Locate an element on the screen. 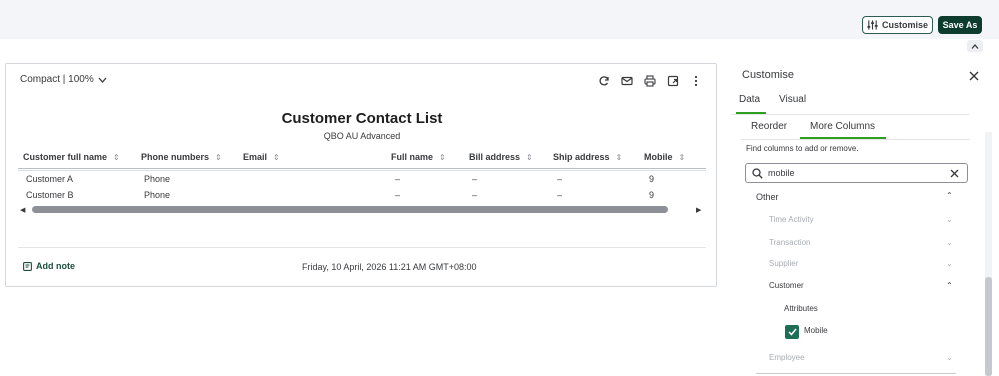 This screenshot has width=999, height=376. report-subtitle: QBO AU Advanced is located at coordinates (362, 136).